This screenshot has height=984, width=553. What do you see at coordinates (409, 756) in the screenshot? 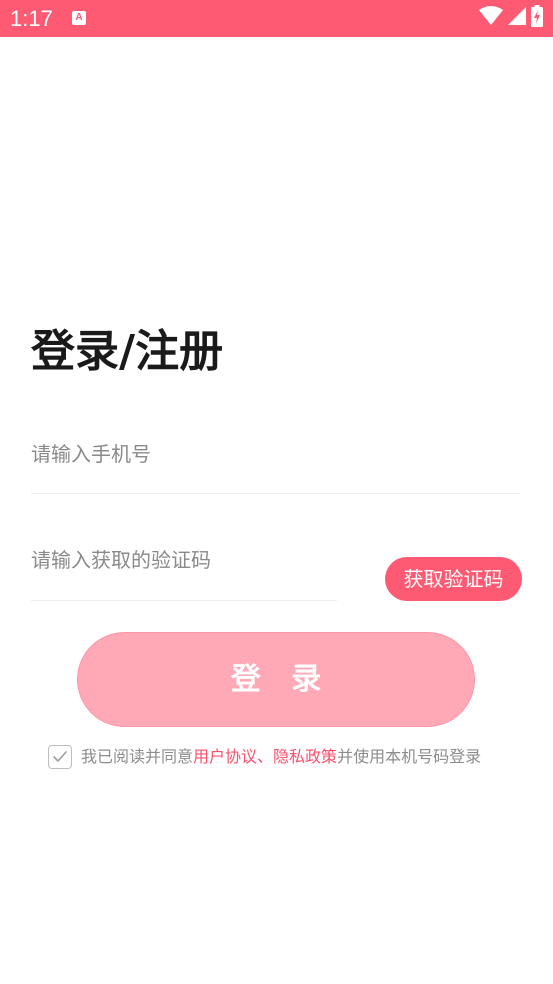
I see `agreement-suffix: 并使用本机号码登录` at bounding box center [409, 756].